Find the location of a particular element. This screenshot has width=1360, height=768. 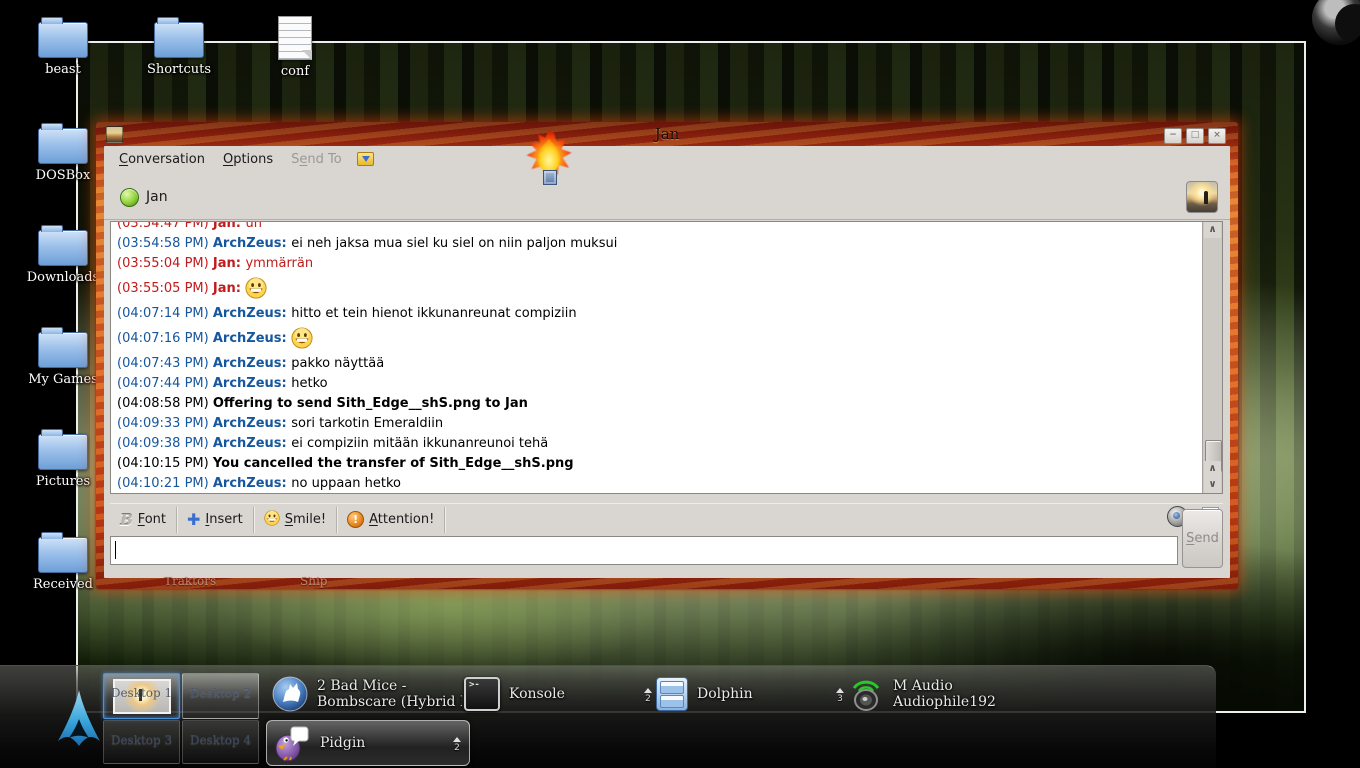

insert-icon: ✚ is located at coordinates (194, 519).